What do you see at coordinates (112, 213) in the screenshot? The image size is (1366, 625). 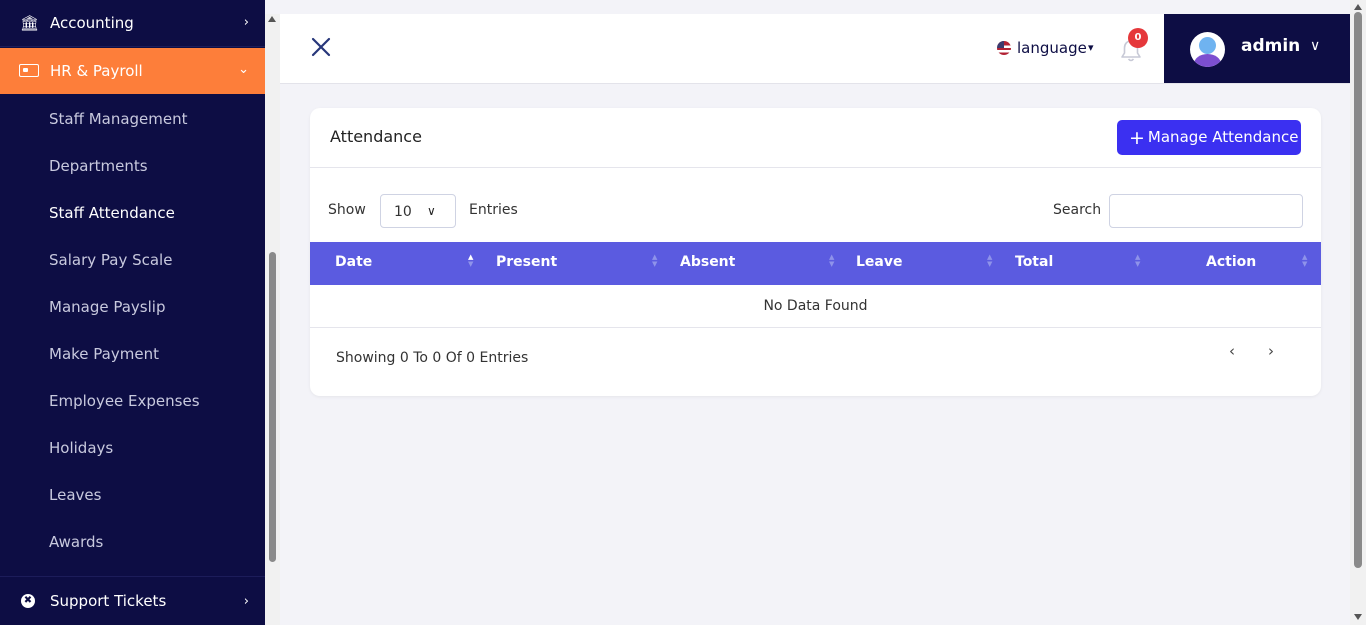 I see `sidebar-subitem-staff-attendance: Staff Attendance` at bounding box center [112, 213].